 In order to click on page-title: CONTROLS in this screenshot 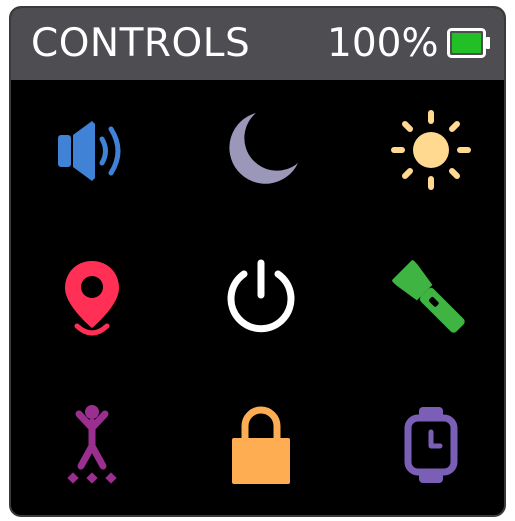, I will do `click(141, 43)`.